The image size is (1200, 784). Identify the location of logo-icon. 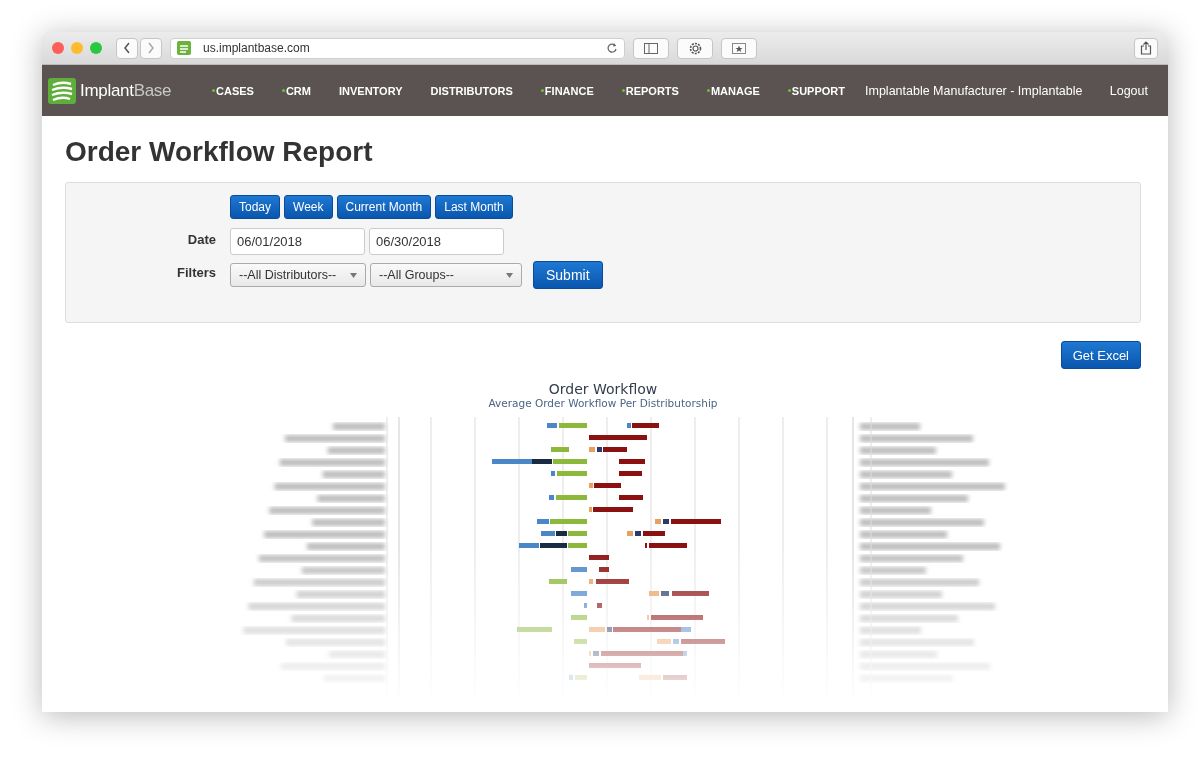
(62, 90).